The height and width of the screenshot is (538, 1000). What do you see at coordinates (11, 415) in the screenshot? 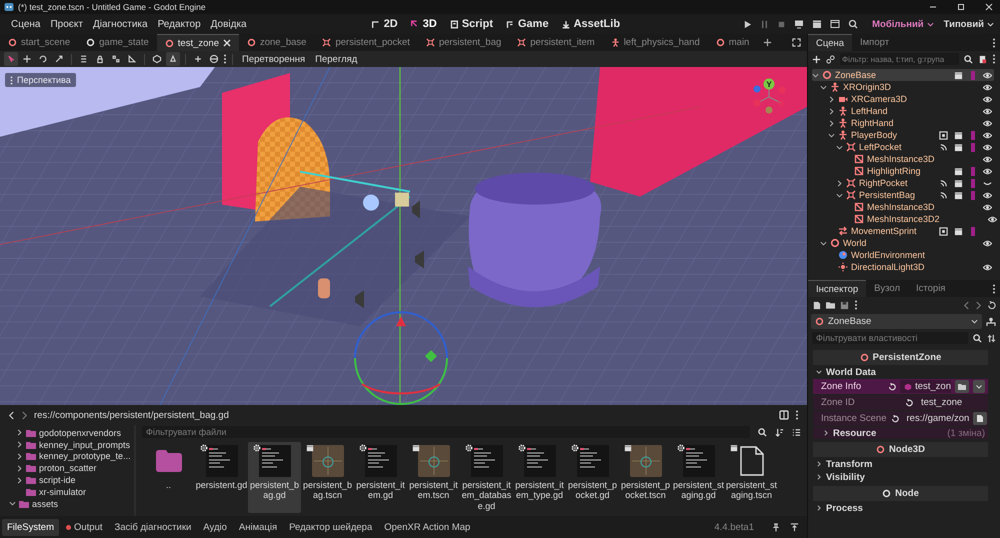
I see `back-icon` at bounding box center [11, 415].